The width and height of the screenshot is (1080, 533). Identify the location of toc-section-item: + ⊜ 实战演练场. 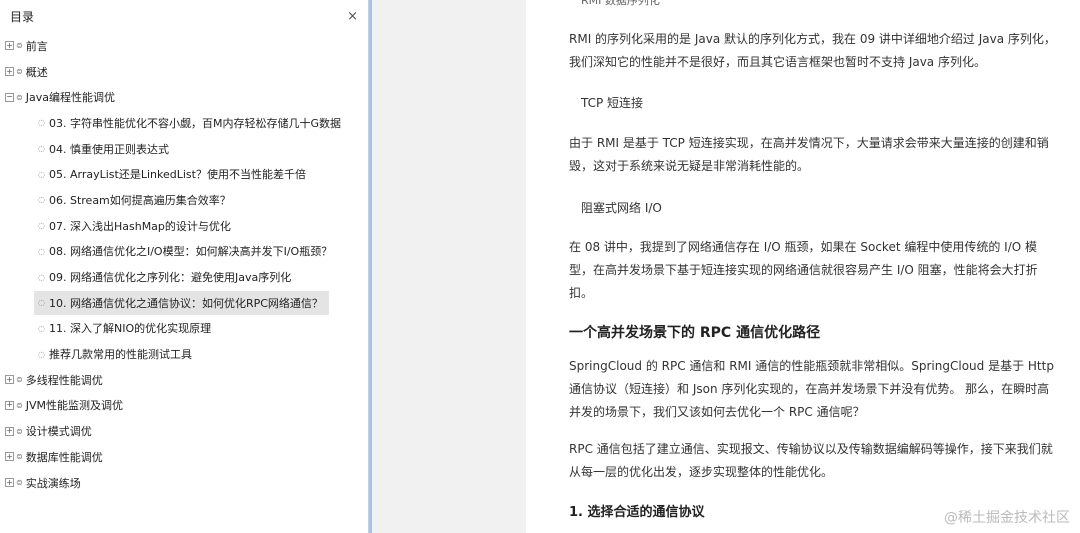
(184, 483).